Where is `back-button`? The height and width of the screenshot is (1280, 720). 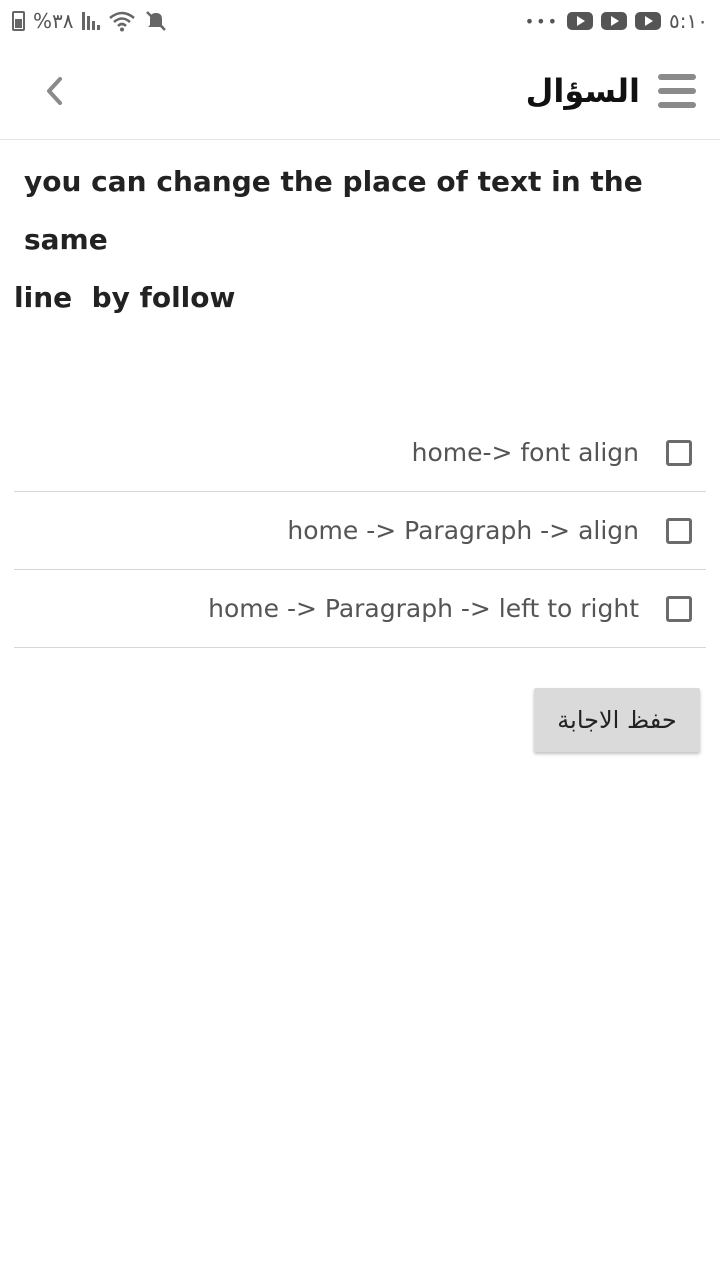 back-button is located at coordinates (54, 91).